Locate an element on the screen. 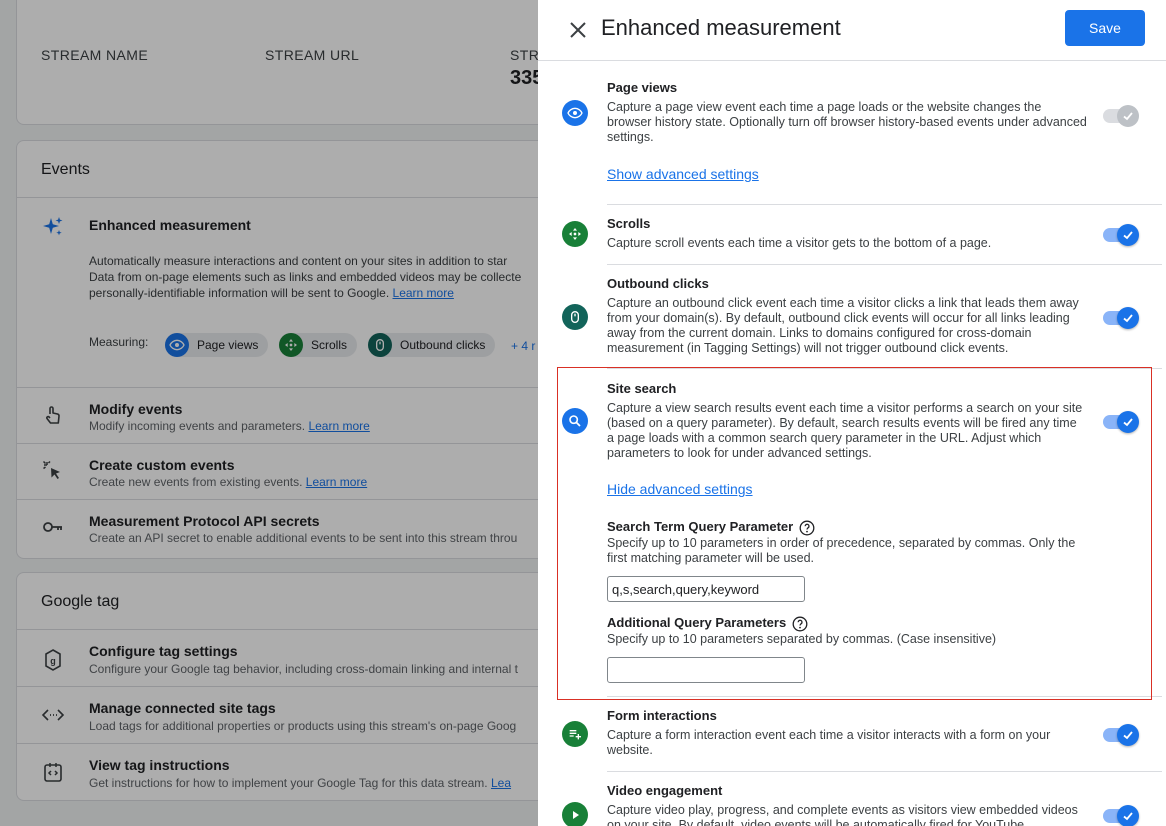  outbound-clicks-title: Outbound clicks is located at coordinates (658, 283).